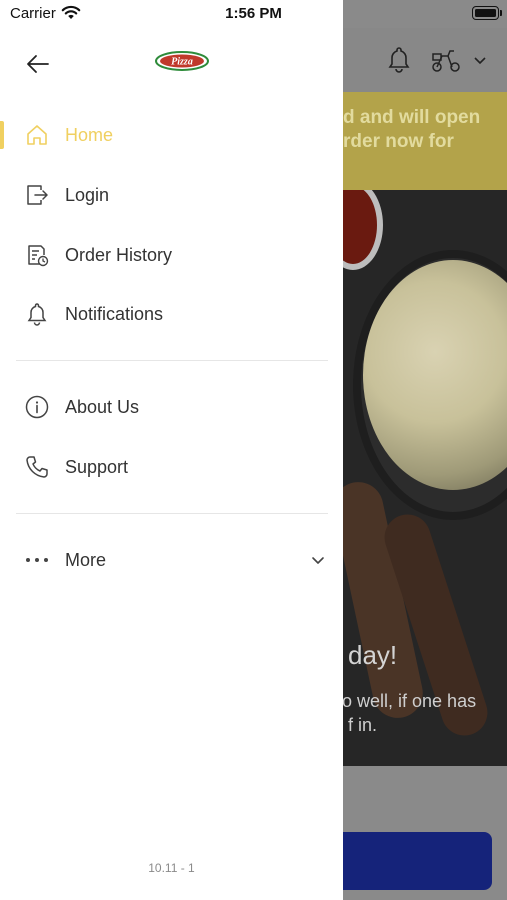 The height and width of the screenshot is (900, 507). Describe the element at coordinates (171, 407) in the screenshot. I see `menu-item-about-us: About Us` at that location.